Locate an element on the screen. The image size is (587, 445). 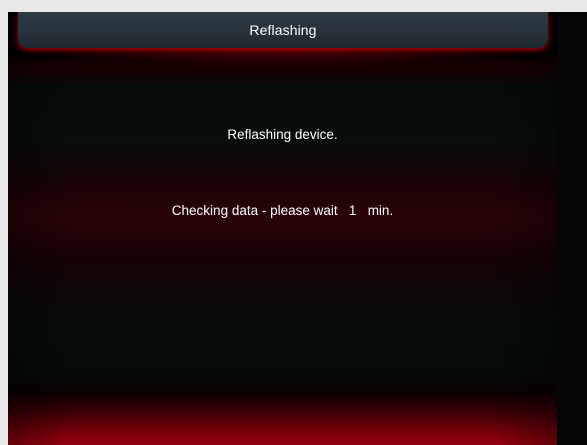
wait-time-unit: min. is located at coordinates (380, 210).